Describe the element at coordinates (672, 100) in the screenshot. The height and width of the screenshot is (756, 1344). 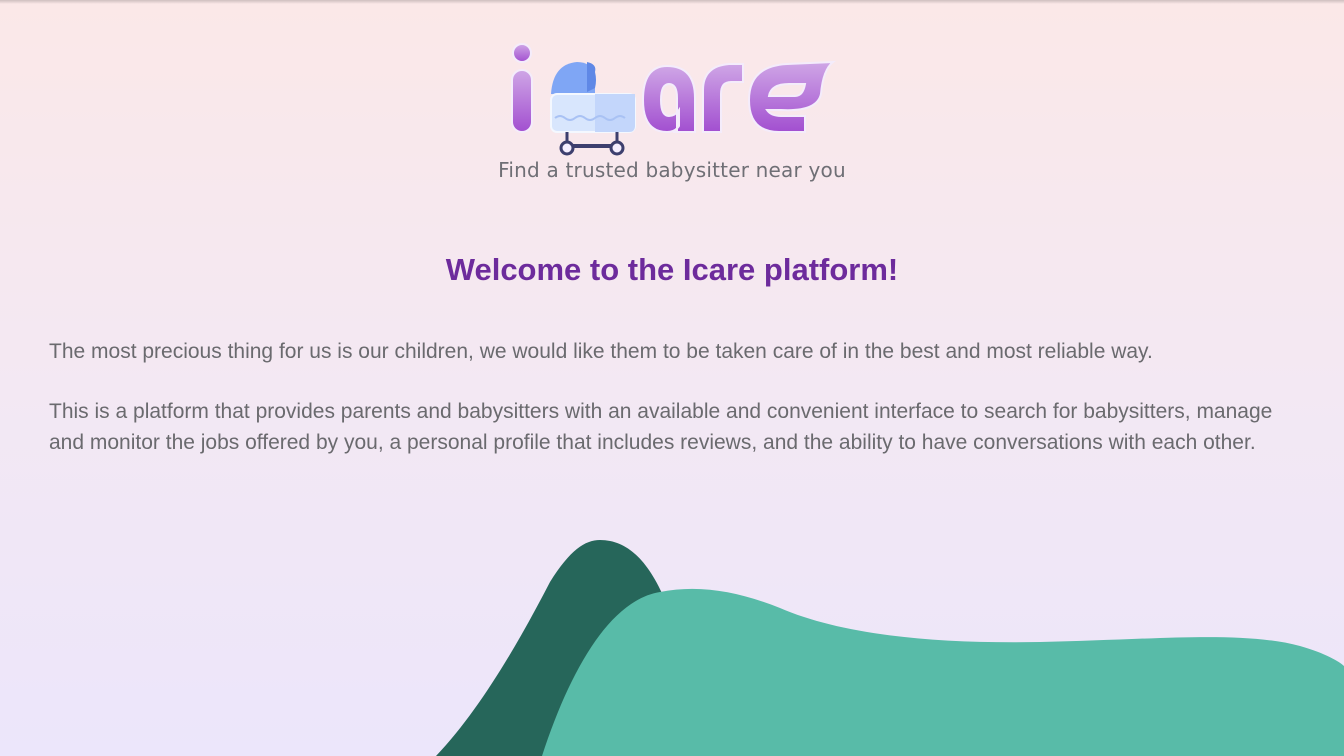
I see `icare-logo` at that location.